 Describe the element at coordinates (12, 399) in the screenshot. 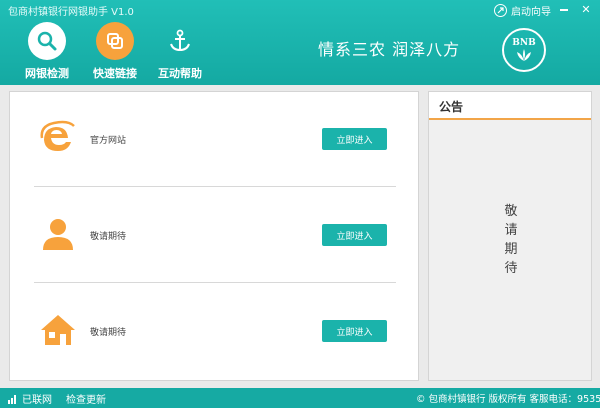

I see `network-icon` at that location.